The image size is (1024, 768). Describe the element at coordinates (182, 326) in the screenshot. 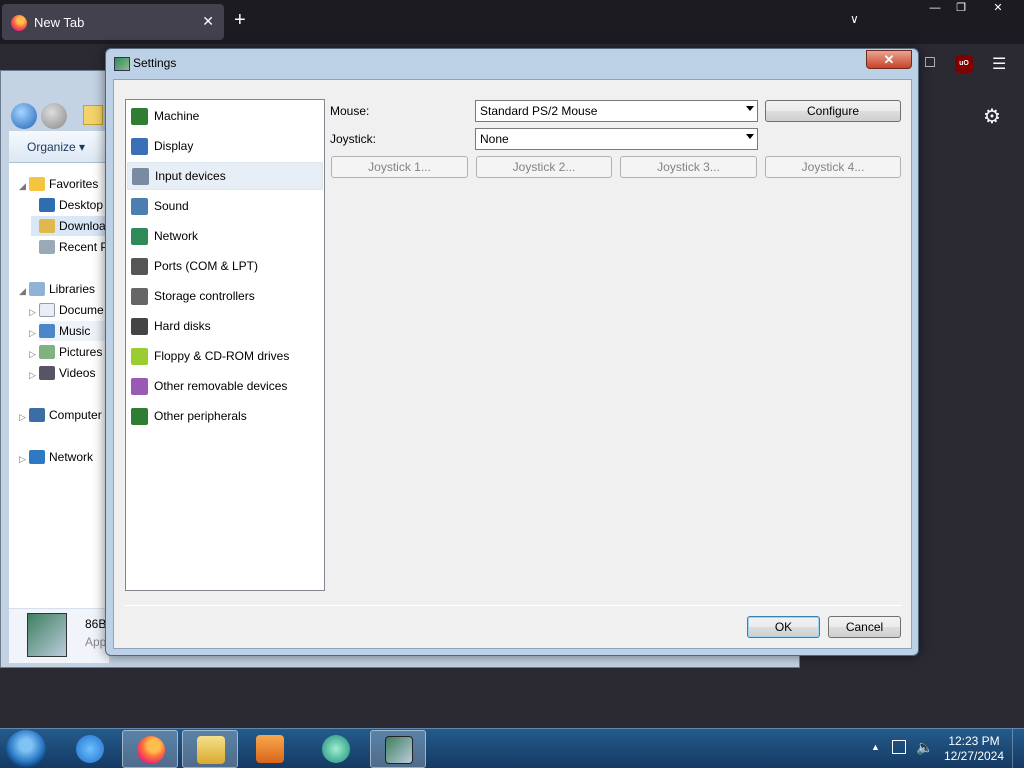

I see `category-label: Hard disks` at that location.